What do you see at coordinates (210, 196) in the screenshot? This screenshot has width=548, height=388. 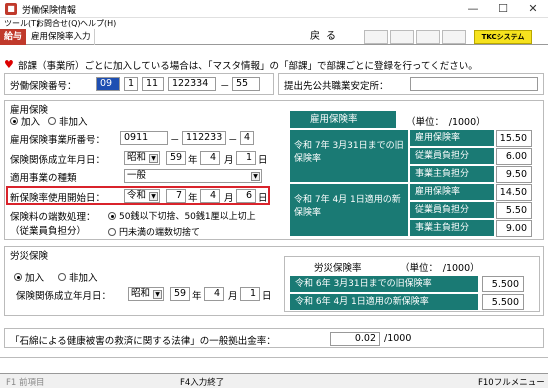 I see `new-rate-month: 4` at bounding box center [210, 196].